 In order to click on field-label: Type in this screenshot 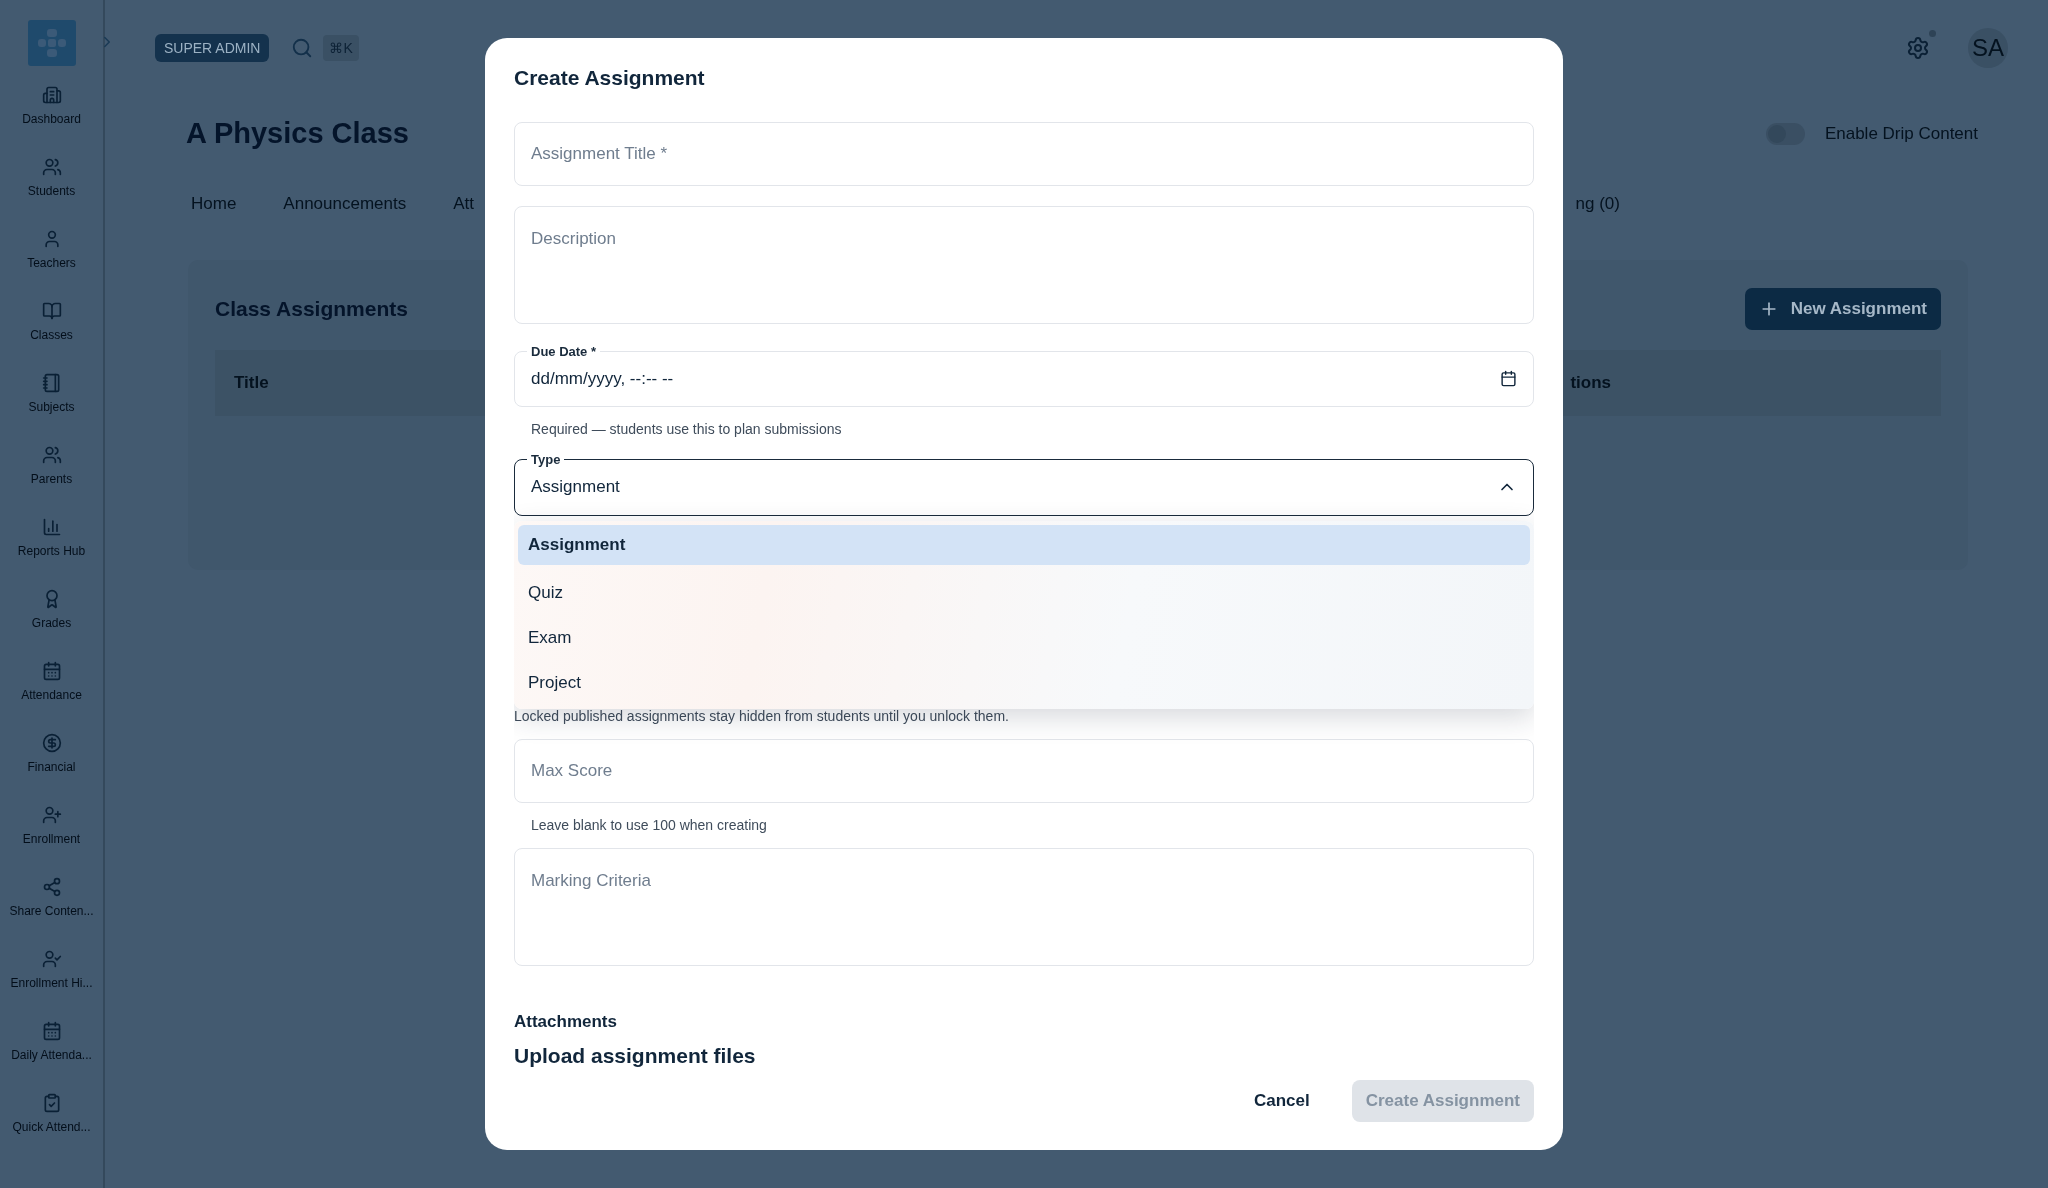, I will do `click(546, 460)`.